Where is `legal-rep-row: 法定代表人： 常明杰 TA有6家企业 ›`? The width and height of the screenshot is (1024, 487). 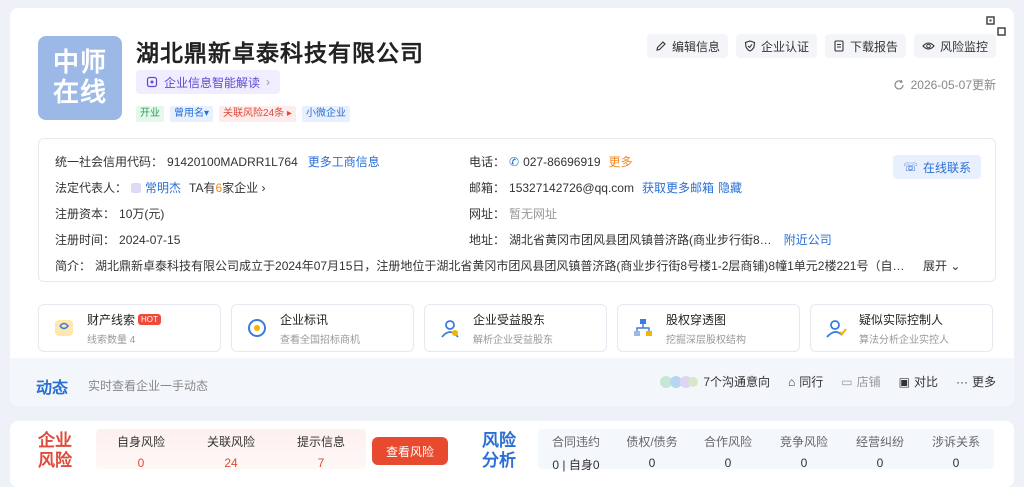
legal-rep-row: 法定代表人： 常明杰 TA有6家企业 › is located at coordinates (160, 187).